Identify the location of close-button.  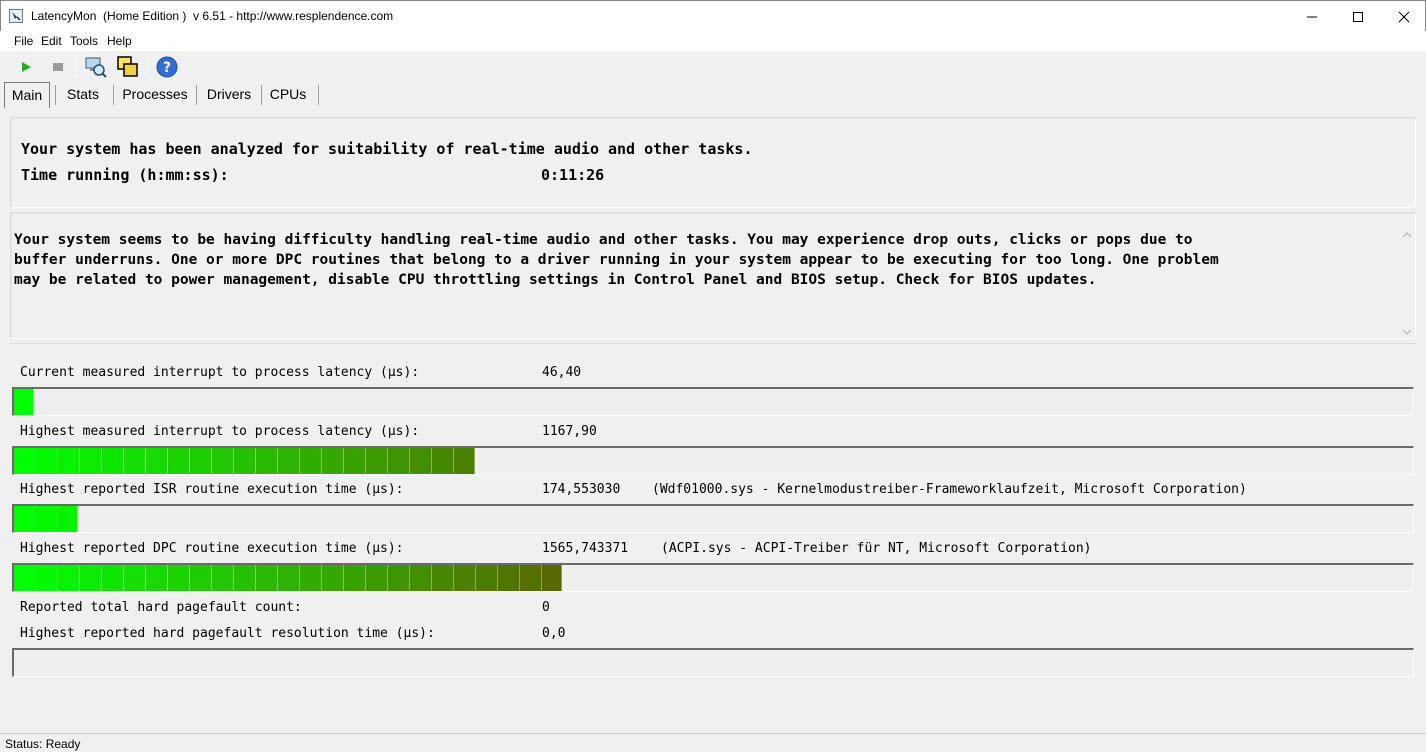
(1403, 16).